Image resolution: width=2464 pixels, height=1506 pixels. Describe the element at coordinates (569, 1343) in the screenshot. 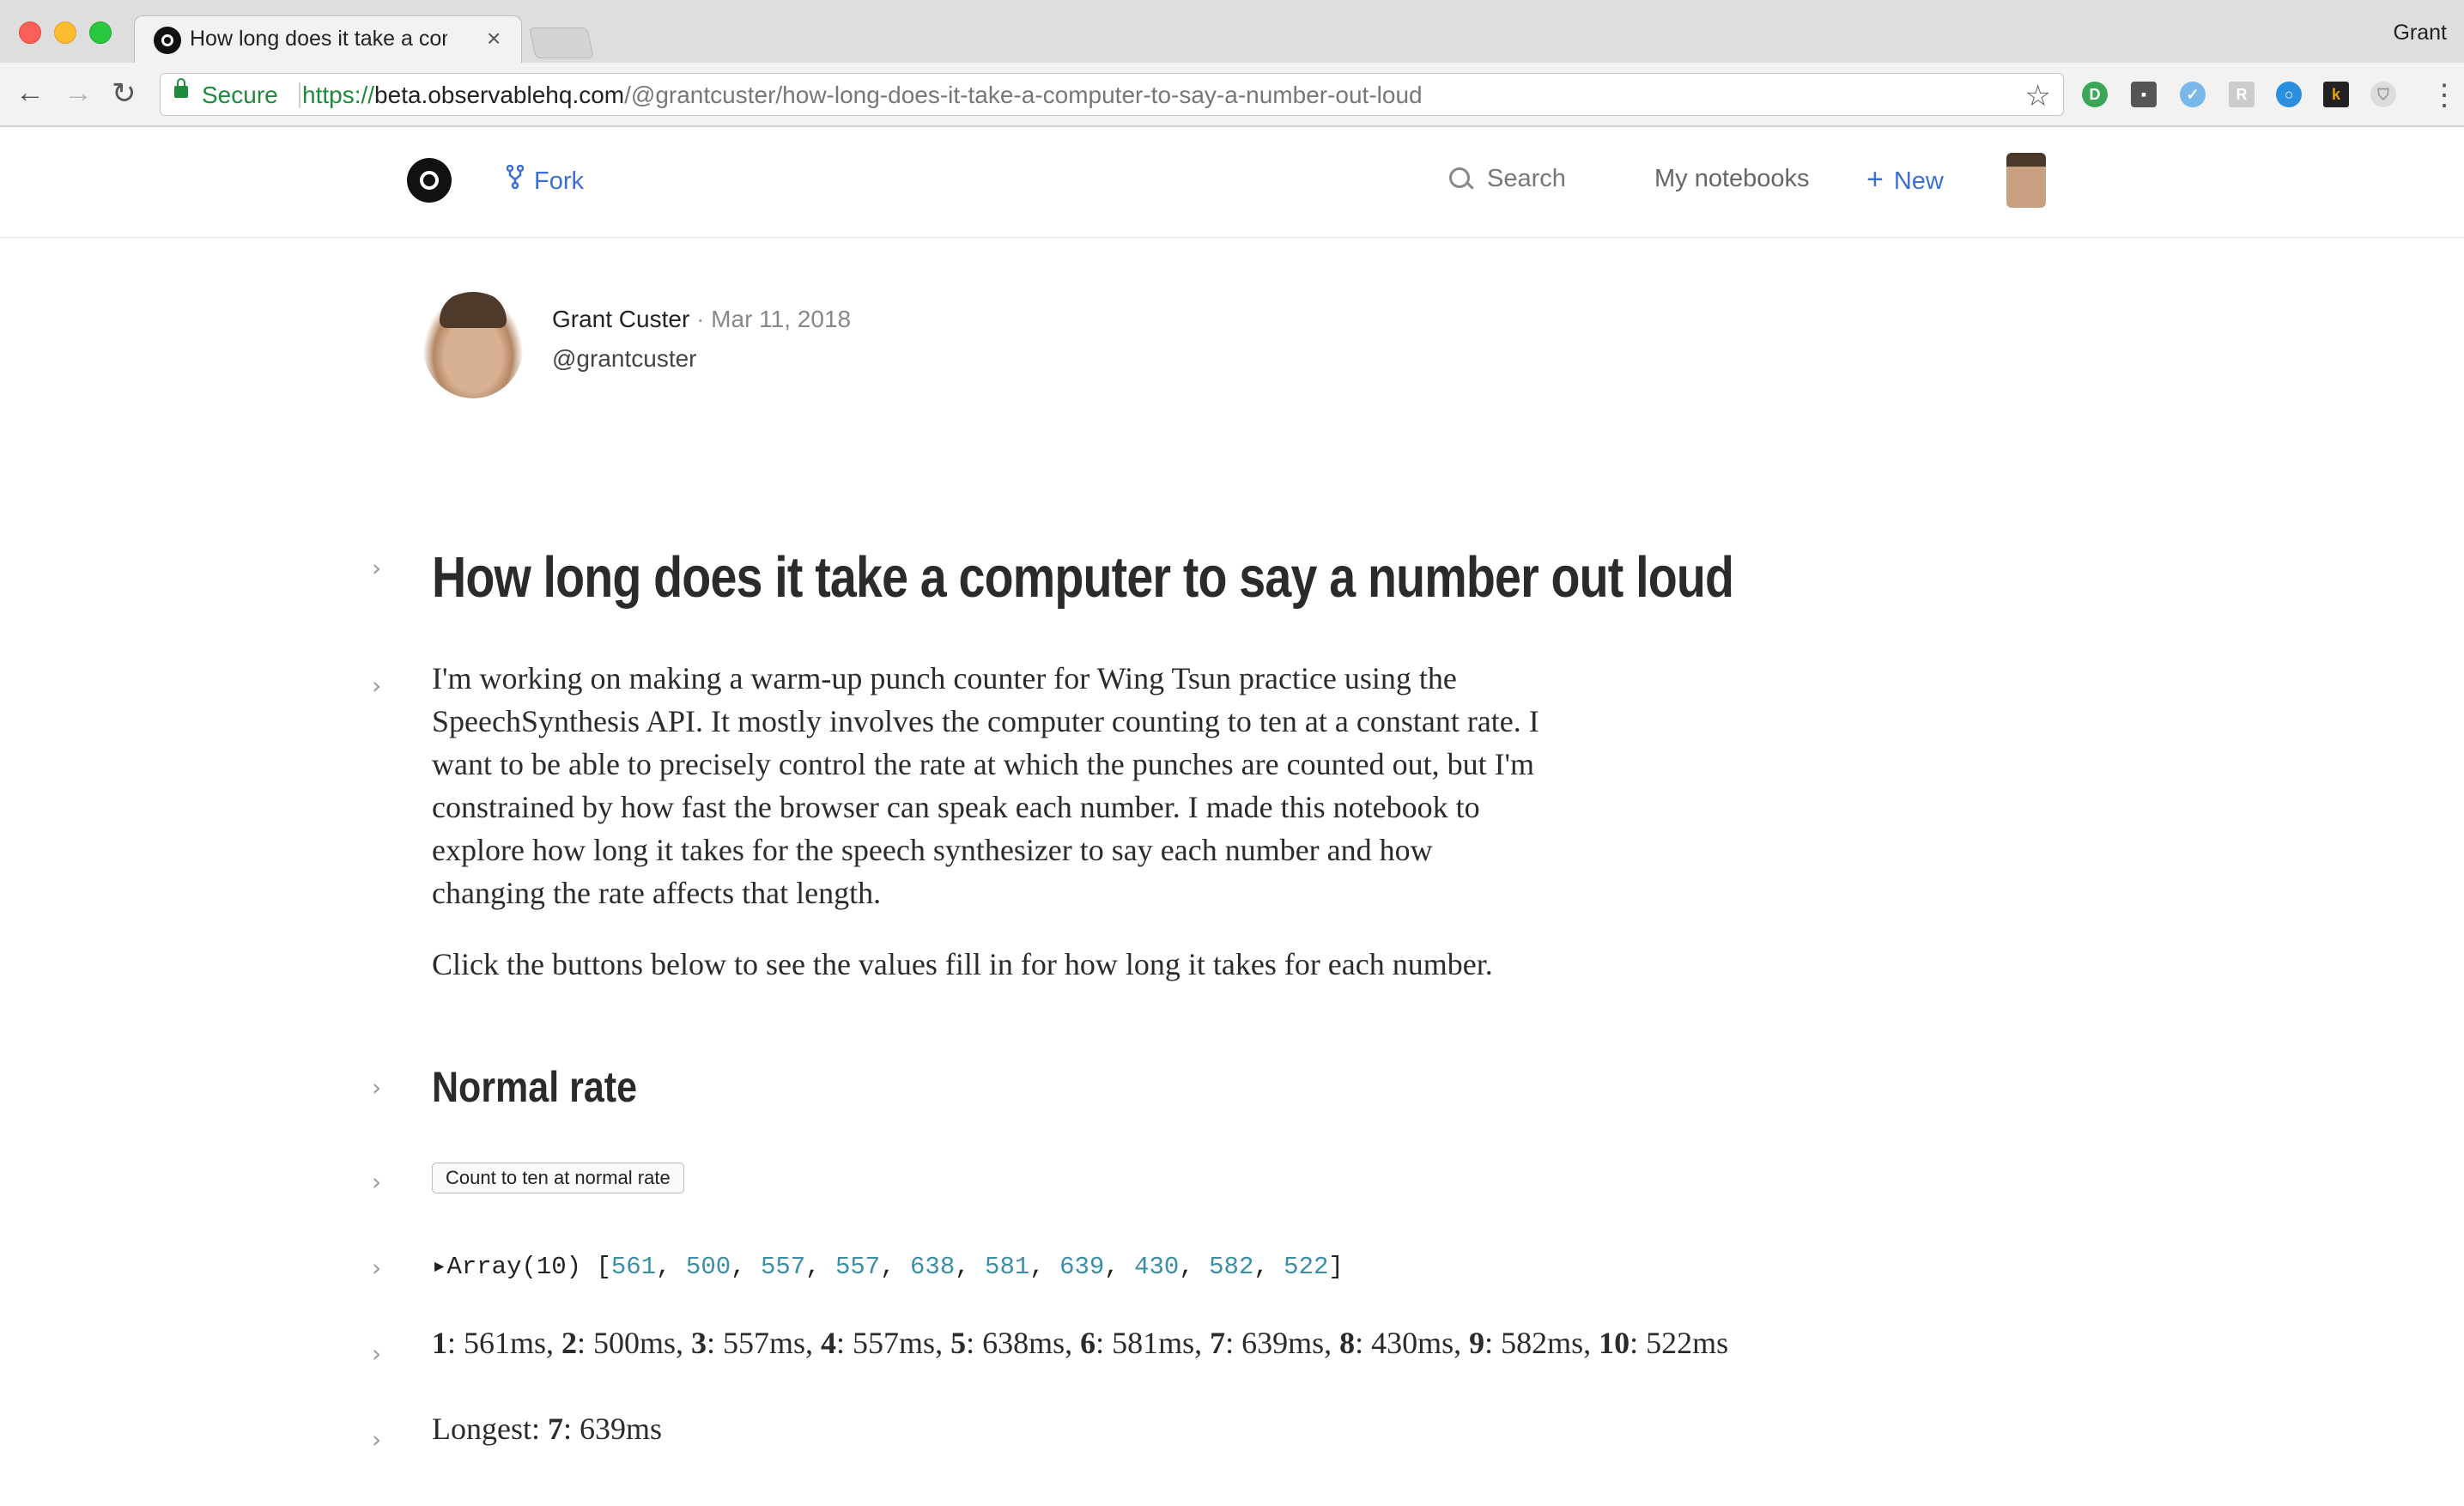

I see `duration-number: 2` at that location.